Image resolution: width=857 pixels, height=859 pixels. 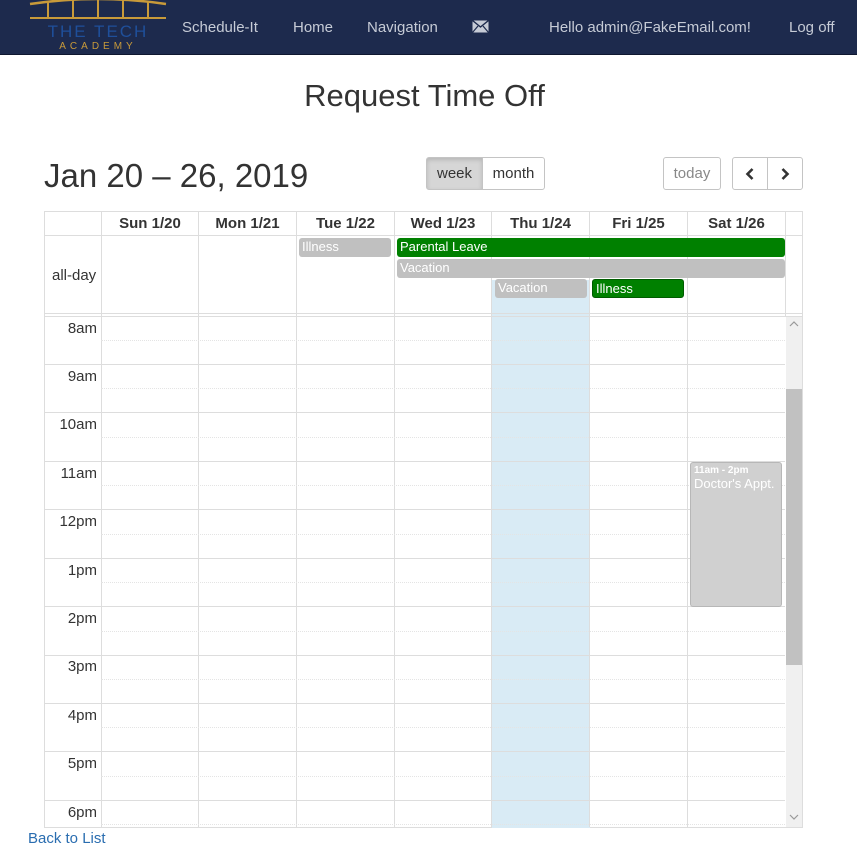 I want to click on allday-divider, so click(x=423, y=313).